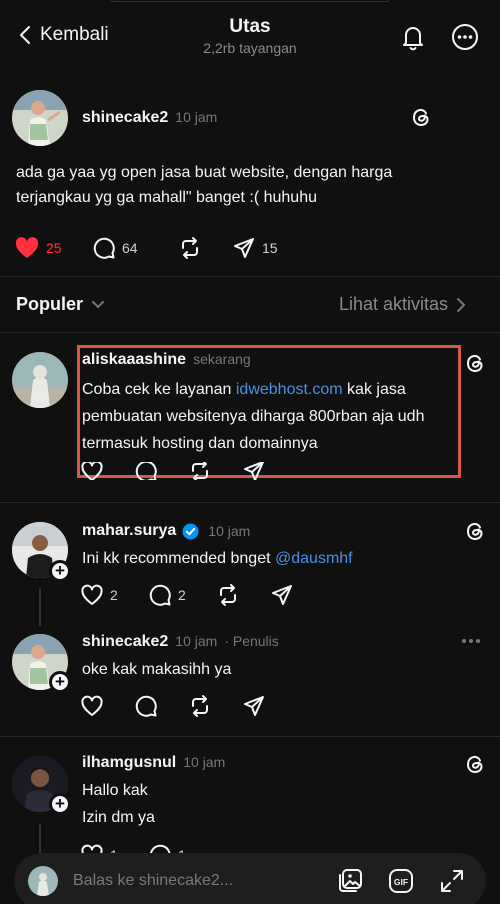  I want to click on like-count: 2, so click(114, 595).